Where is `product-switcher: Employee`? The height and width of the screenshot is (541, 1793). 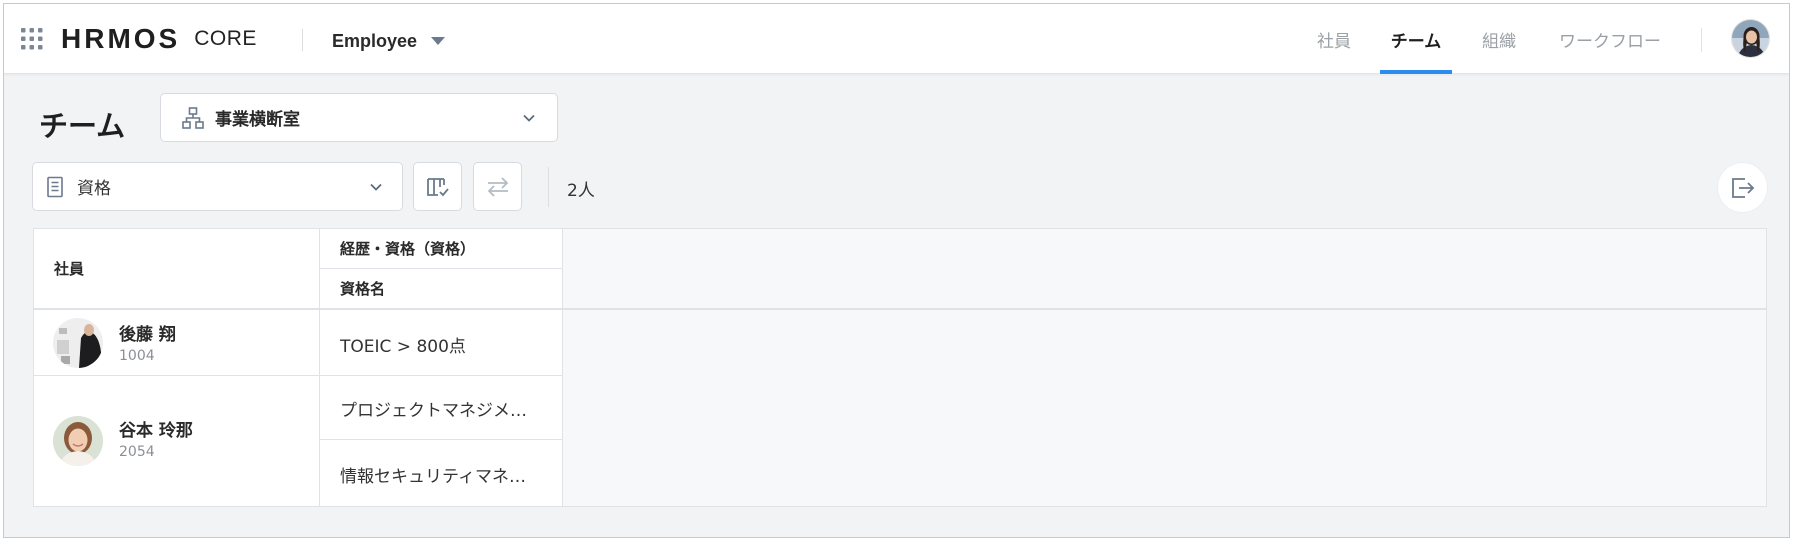 product-switcher: Employee is located at coordinates (389, 41).